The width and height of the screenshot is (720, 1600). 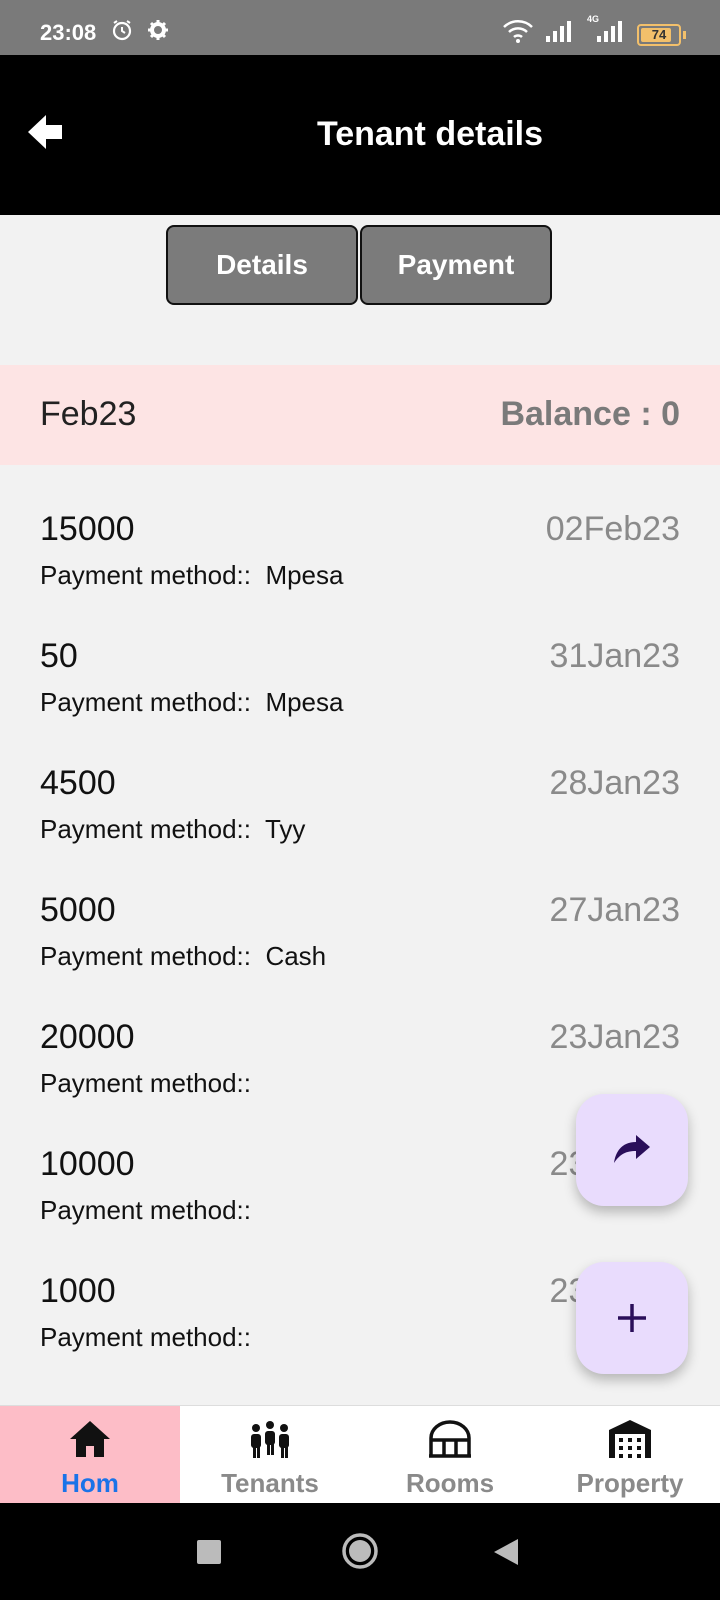 I want to click on battery-level: 74, so click(x=659, y=34).